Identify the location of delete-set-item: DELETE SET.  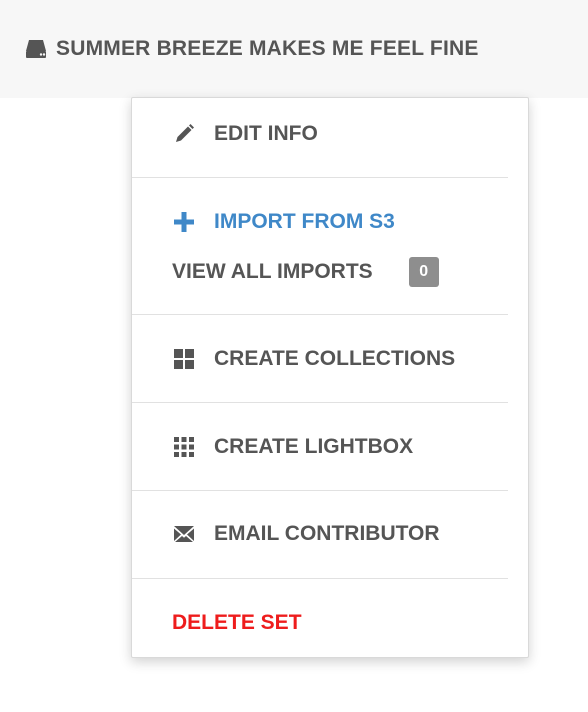
(237, 623).